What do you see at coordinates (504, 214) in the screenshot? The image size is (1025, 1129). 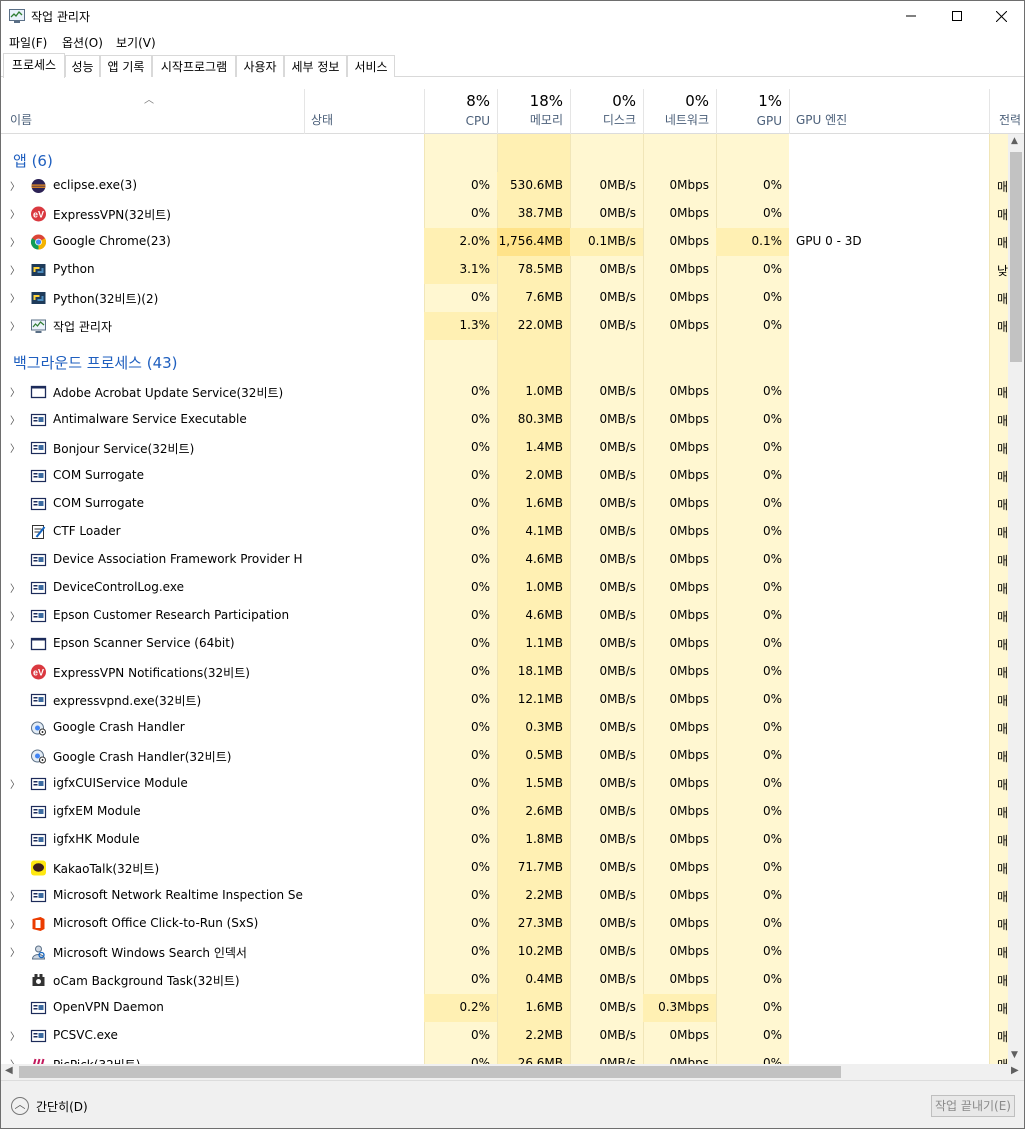 I see `process-row: 0% 38.7MB 0MB/s 0Mbps 0% 〉 eV ExpressVPN(32비트) 매` at bounding box center [504, 214].